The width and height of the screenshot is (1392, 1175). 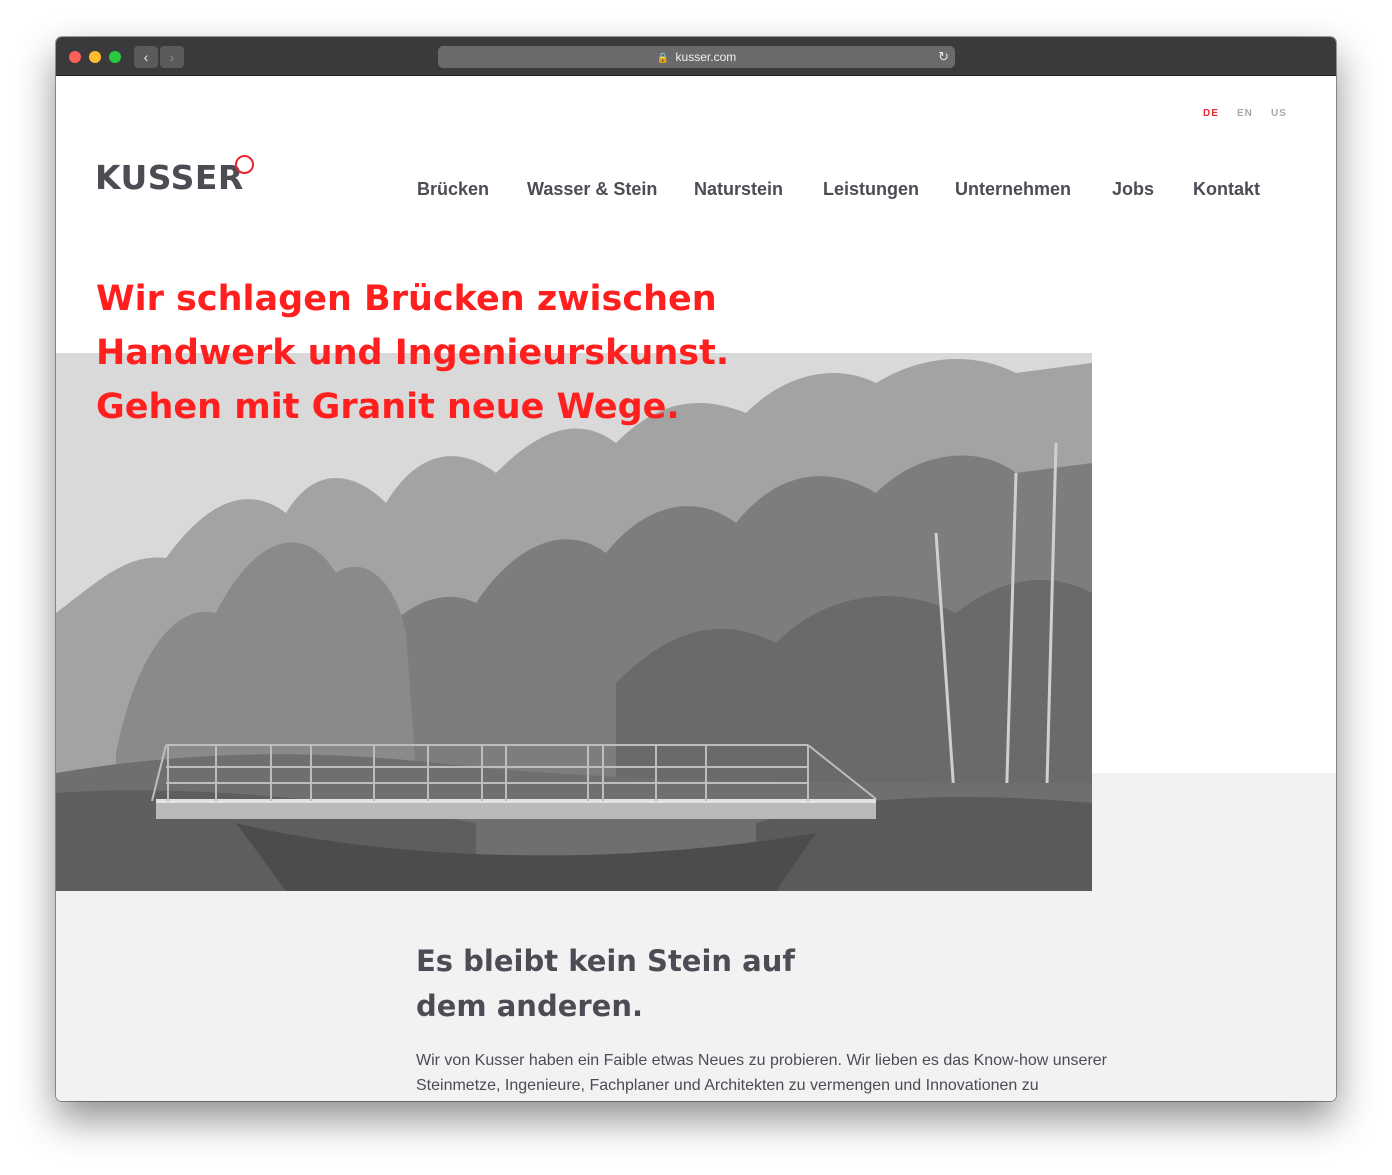 I want to click on hero-headline-line: Gehen mit Granit neue Wege., so click(x=388, y=407).